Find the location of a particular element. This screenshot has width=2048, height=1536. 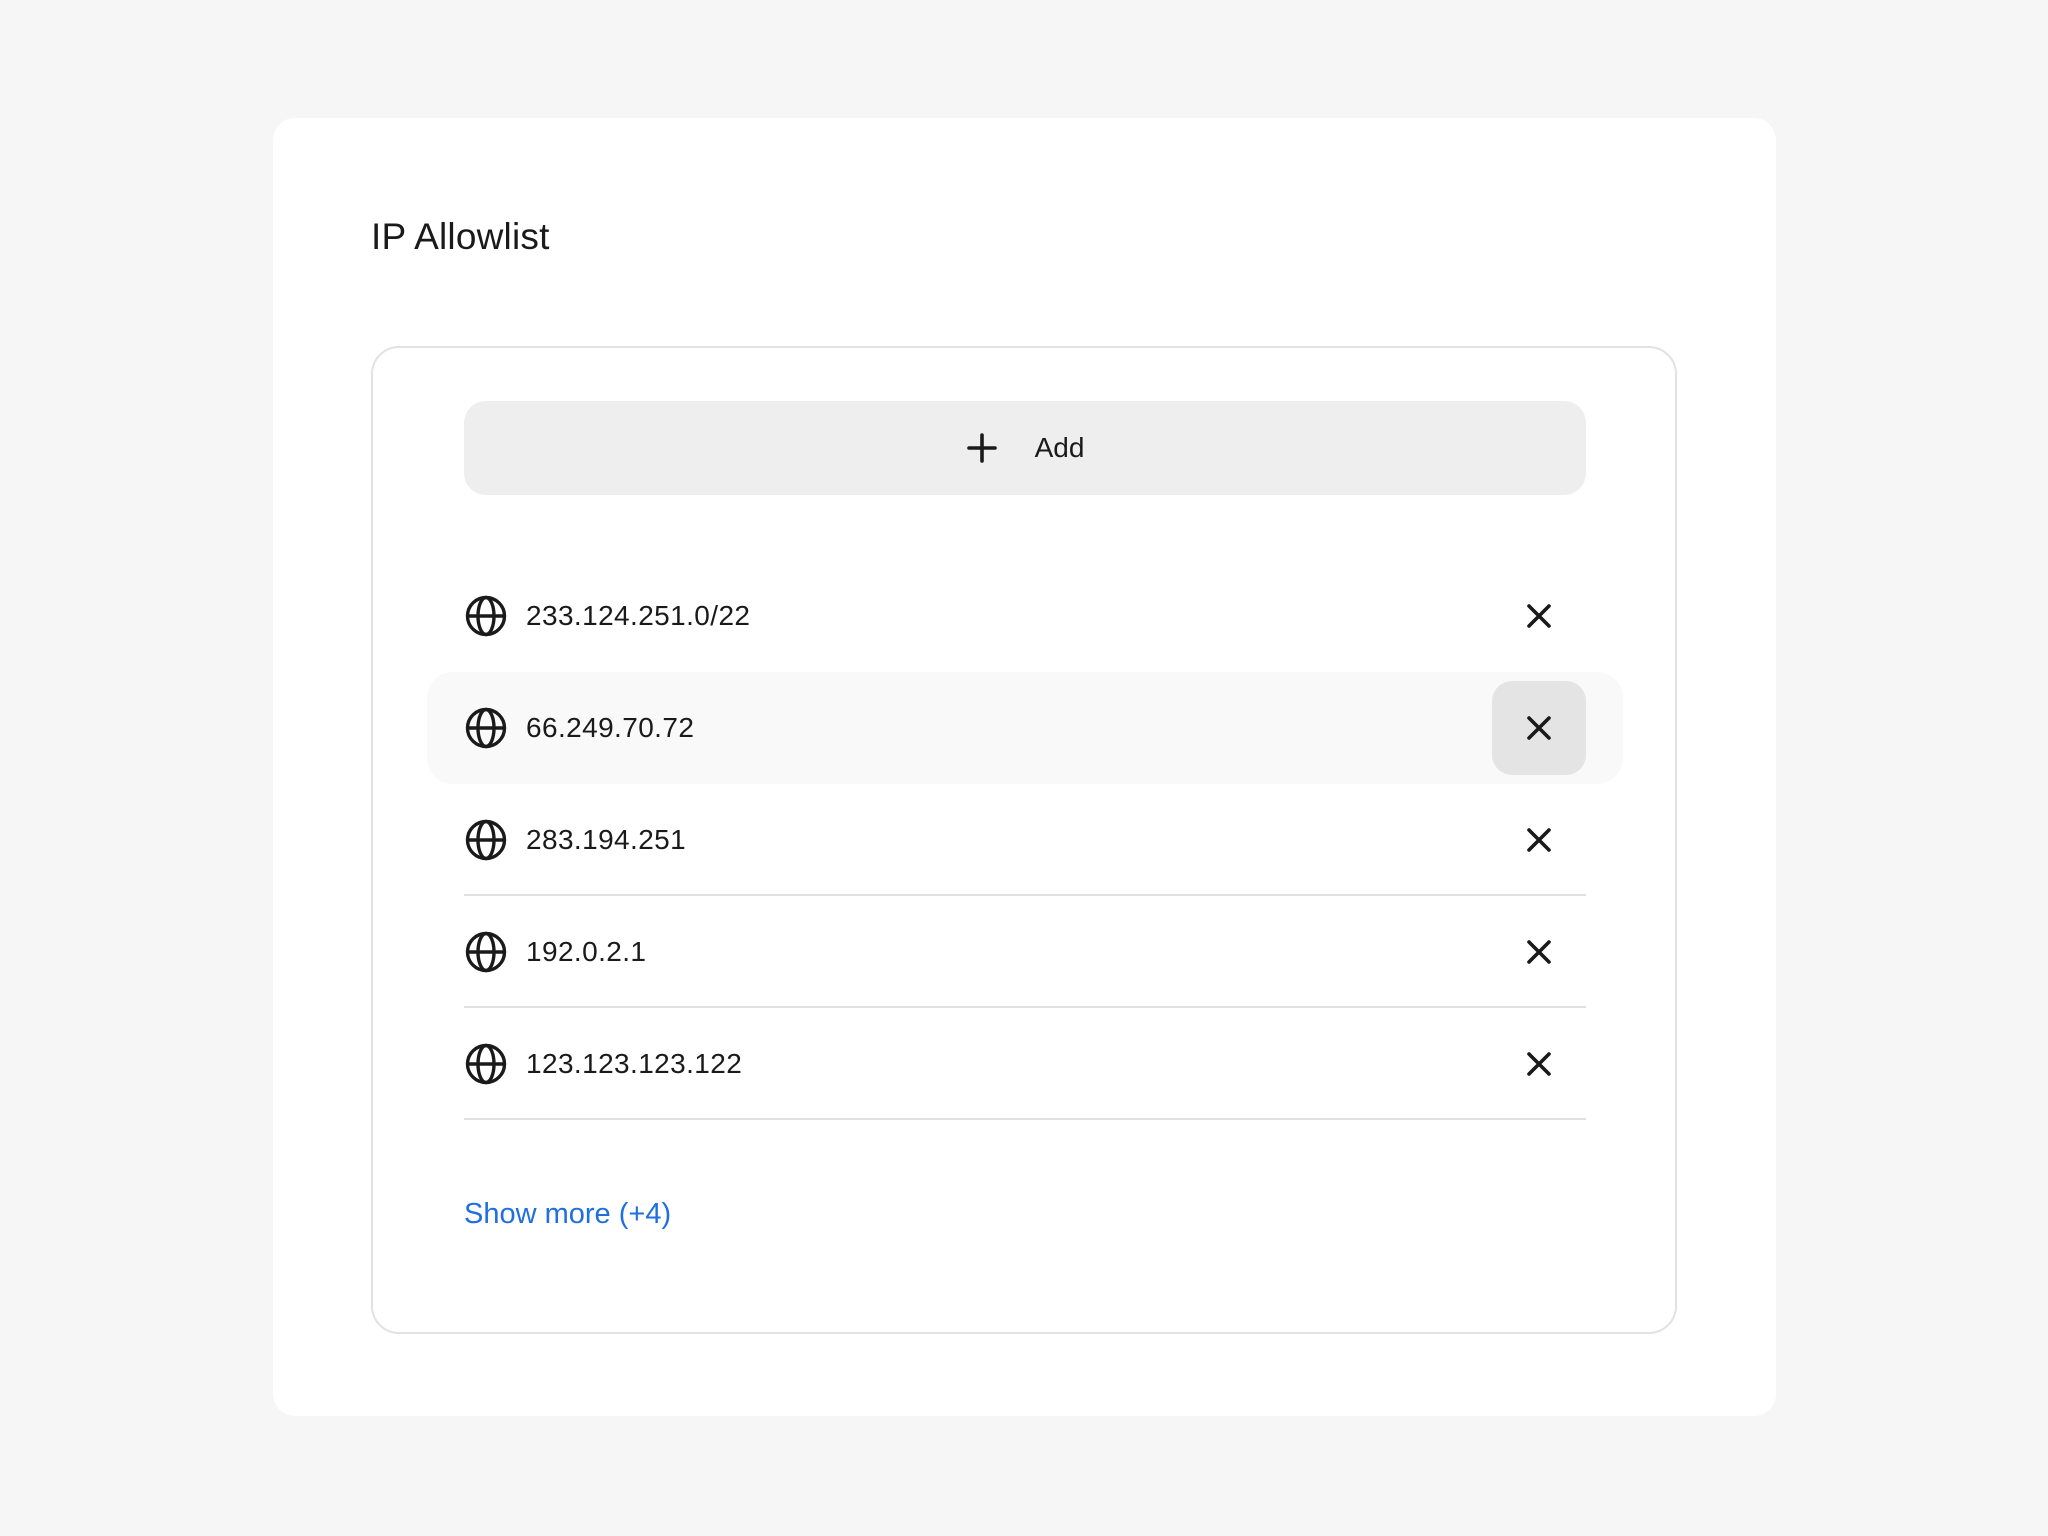

ip-address: 66.249.70.72 is located at coordinates (610, 727).